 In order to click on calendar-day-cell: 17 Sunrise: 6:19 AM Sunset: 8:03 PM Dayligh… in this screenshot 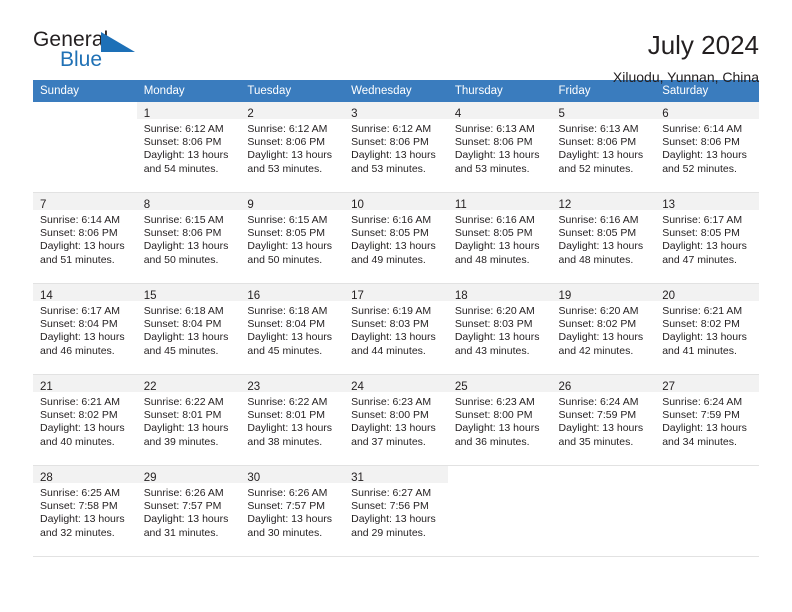, I will do `click(396, 329)`.